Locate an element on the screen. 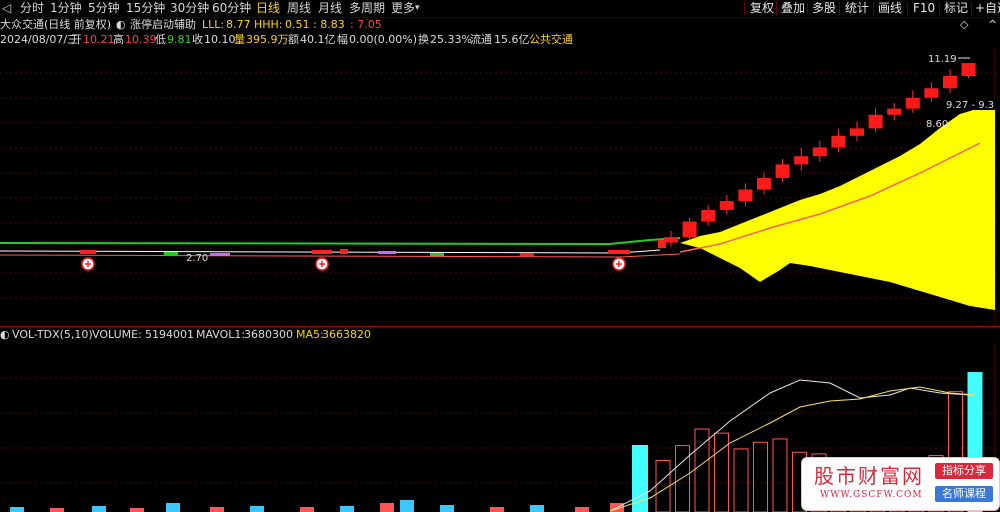 The height and width of the screenshot is (512, 1000). low-label: 低 is located at coordinates (160, 39).